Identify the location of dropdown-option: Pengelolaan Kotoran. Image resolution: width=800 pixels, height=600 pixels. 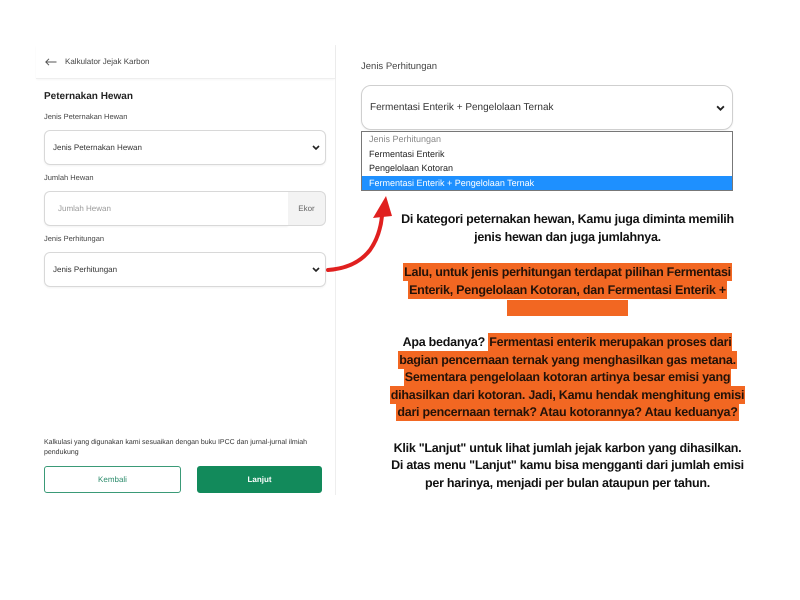
(547, 168).